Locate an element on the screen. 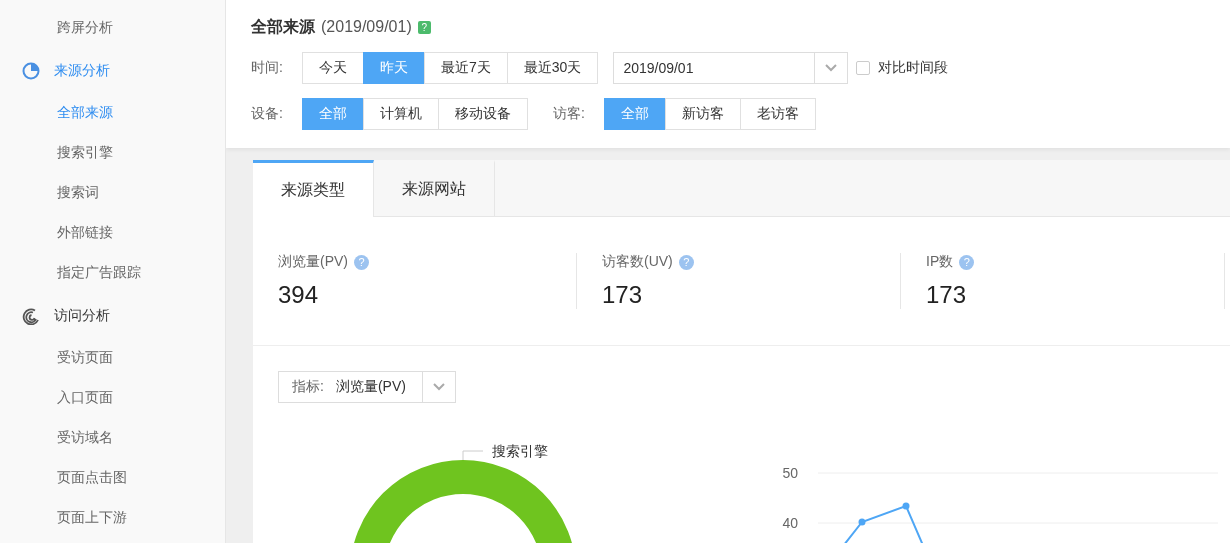  sidebar-item: 入口页面 is located at coordinates (112, 398).